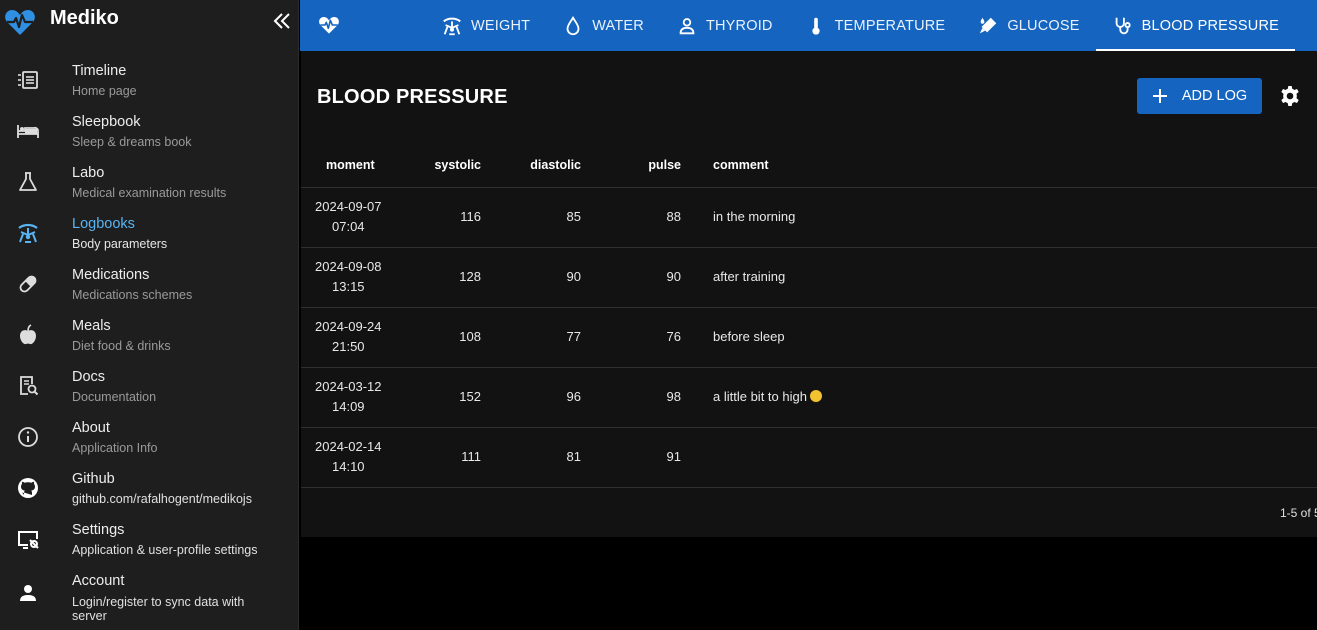 The width and height of the screenshot is (1317, 630). I want to click on table-row: 2024-09-24 21:50 108 77 76 before sleep, so click(809, 337).